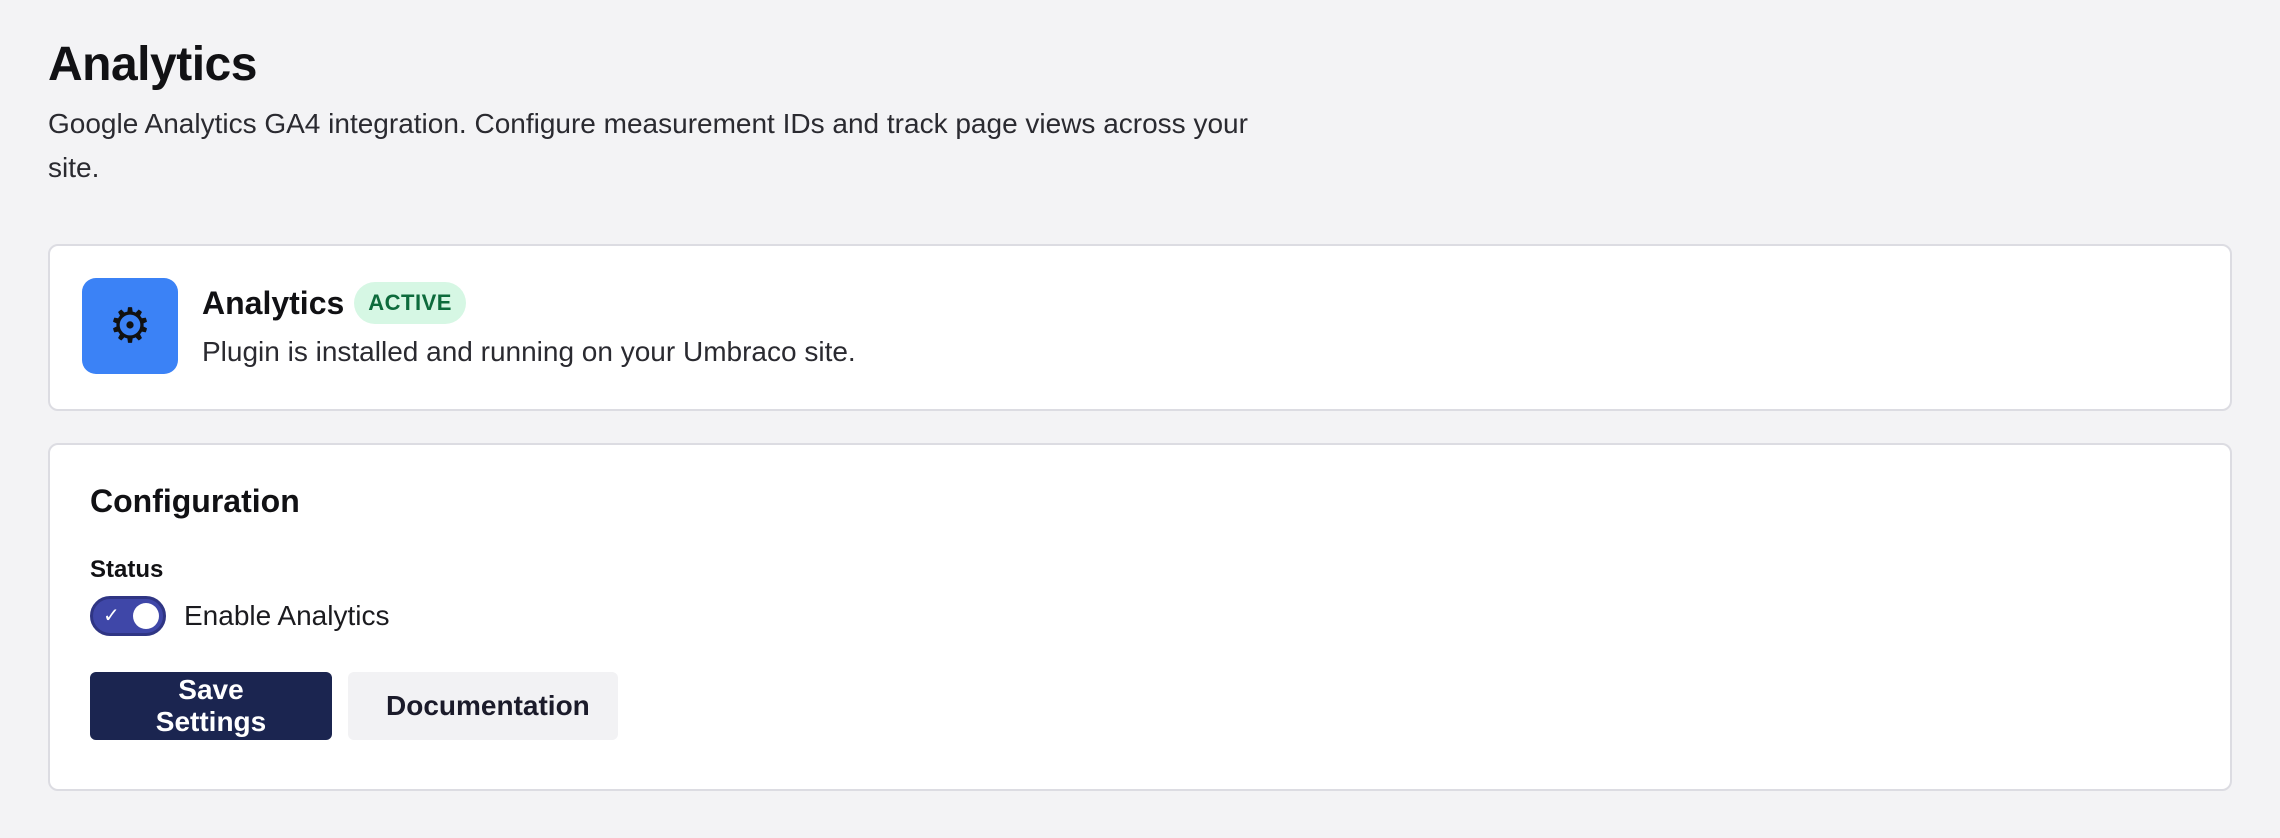 The width and height of the screenshot is (2280, 838). I want to click on save-settings-button: Save Settings, so click(211, 706).